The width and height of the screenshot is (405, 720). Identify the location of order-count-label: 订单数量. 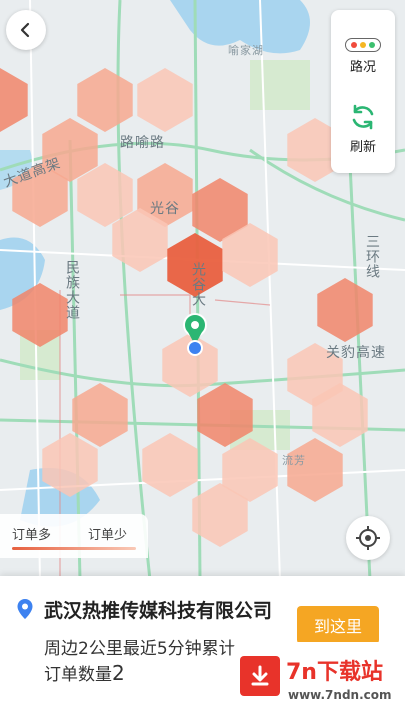
(78, 675).